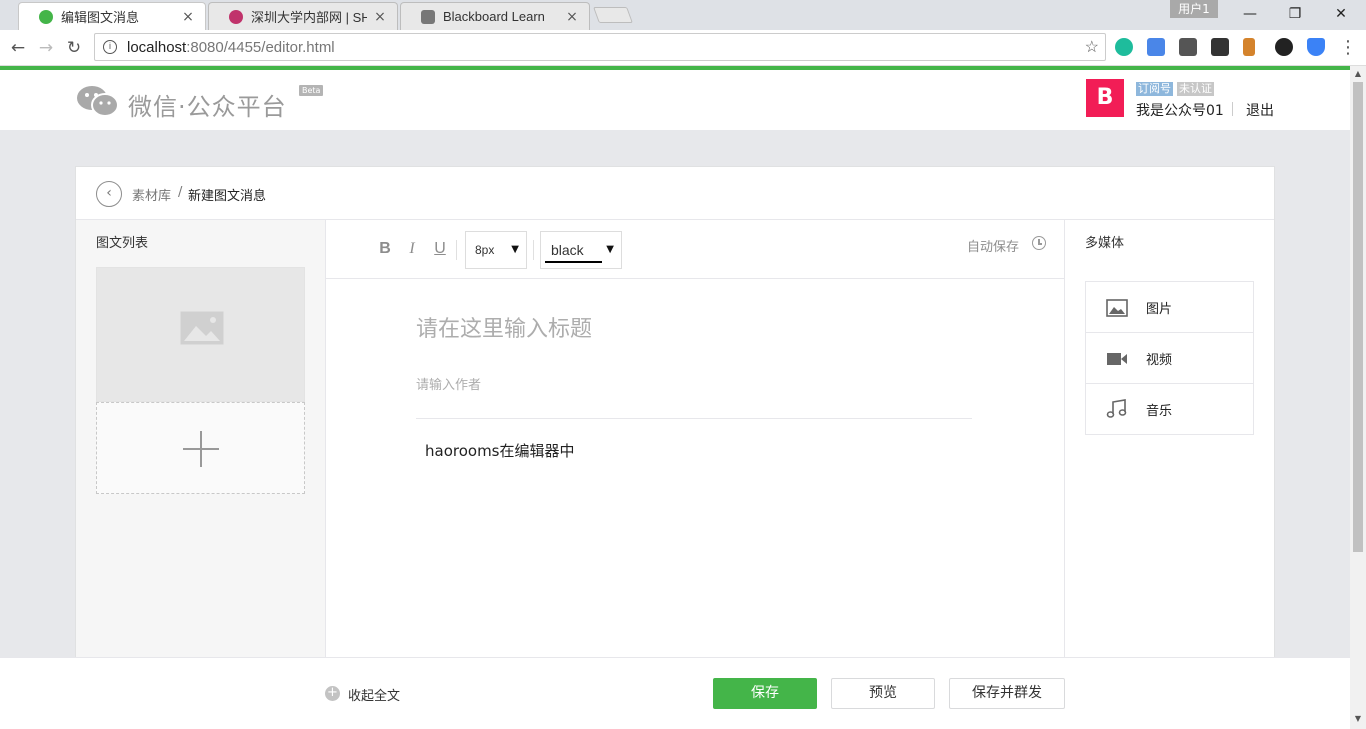  What do you see at coordinates (260, 47) in the screenshot?
I see `url-path: :8080/4455/editor.html` at bounding box center [260, 47].